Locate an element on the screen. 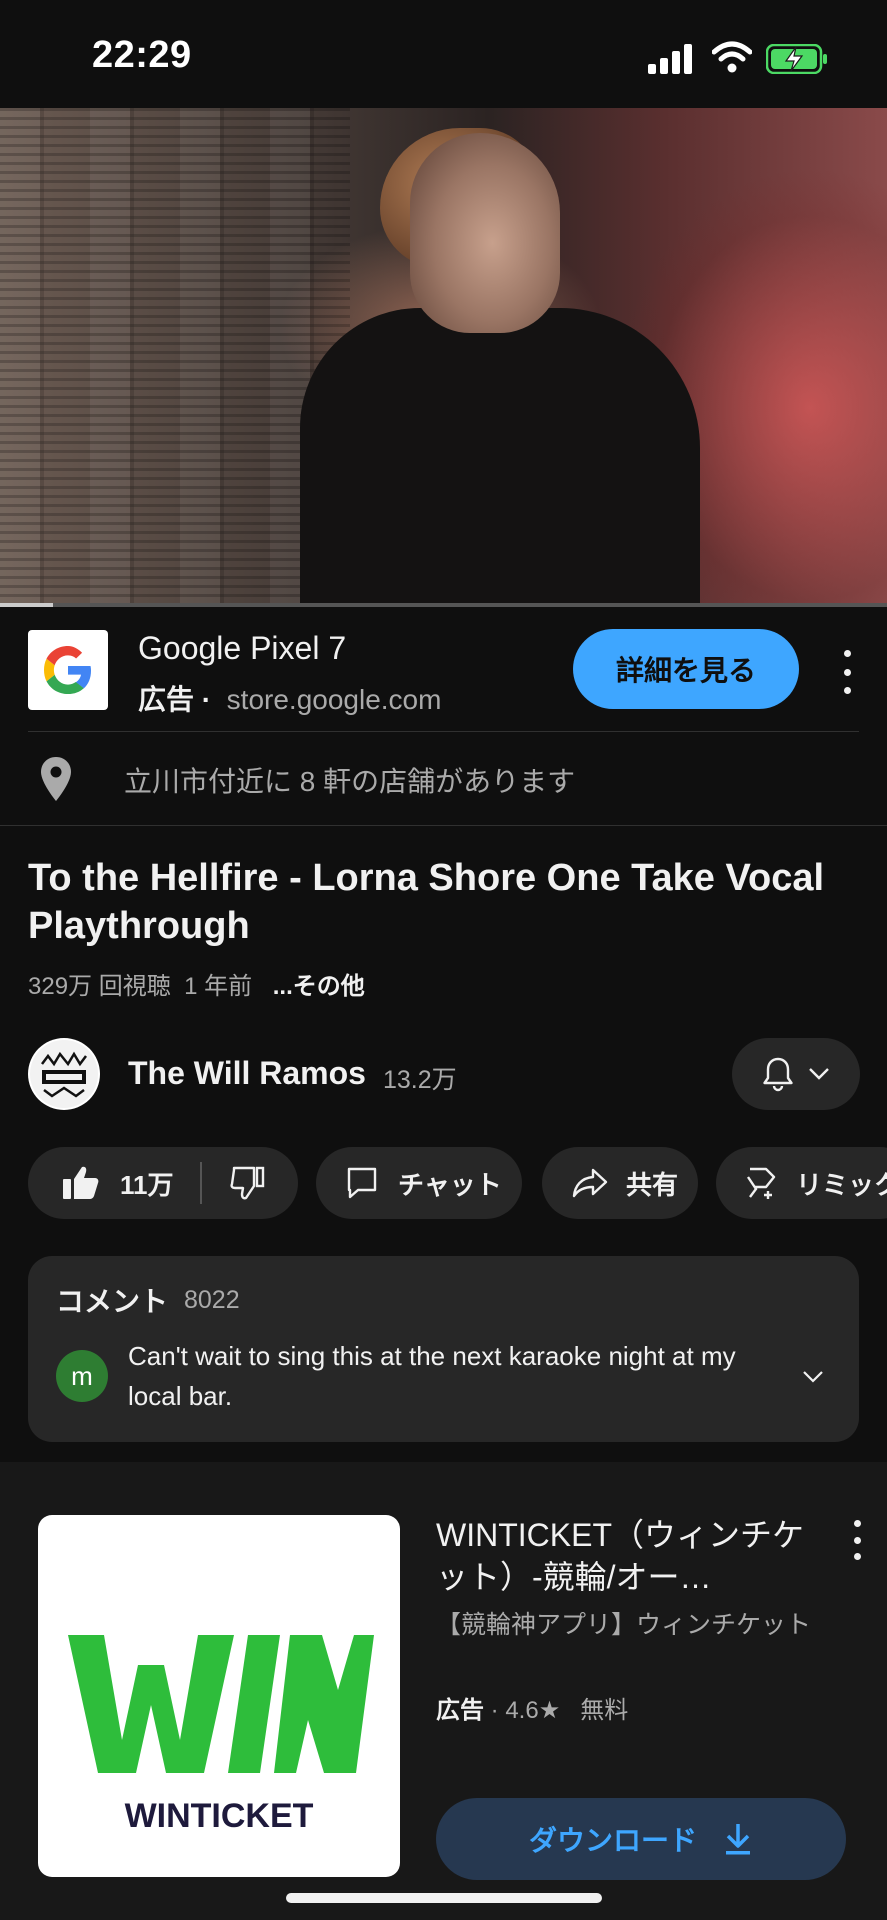  winticket-logo-image: WINTICKET is located at coordinates (221, 1735).